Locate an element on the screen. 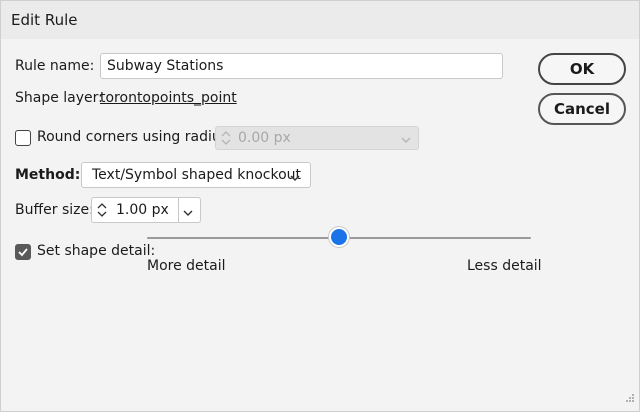  buffer-size-spinbox: 1.00 px is located at coordinates (146, 210).